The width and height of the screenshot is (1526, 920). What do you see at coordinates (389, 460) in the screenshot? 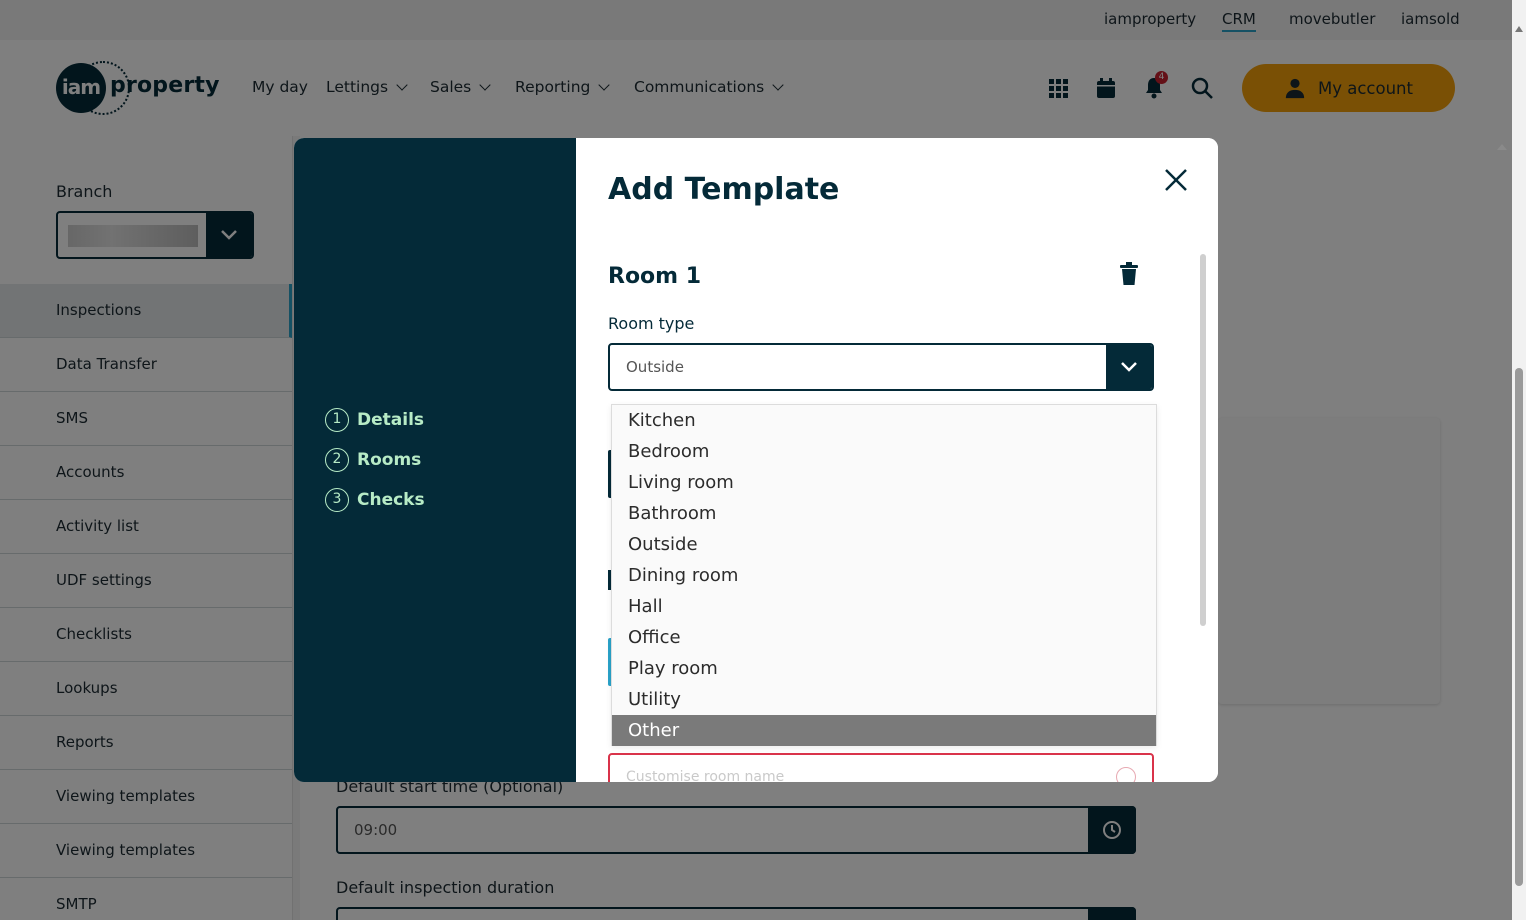
I see `step-label: Rooms` at bounding box center [389, 460].